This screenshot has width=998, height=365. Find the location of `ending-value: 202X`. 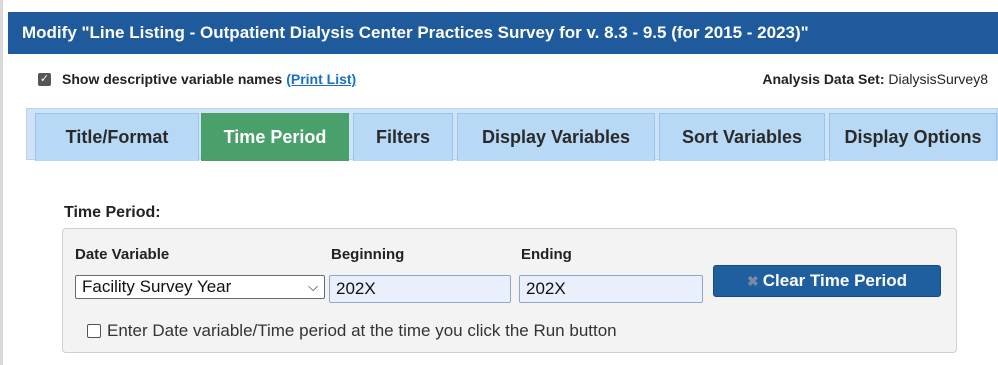

ending-value: 202X is located at coordinates (546, 288).